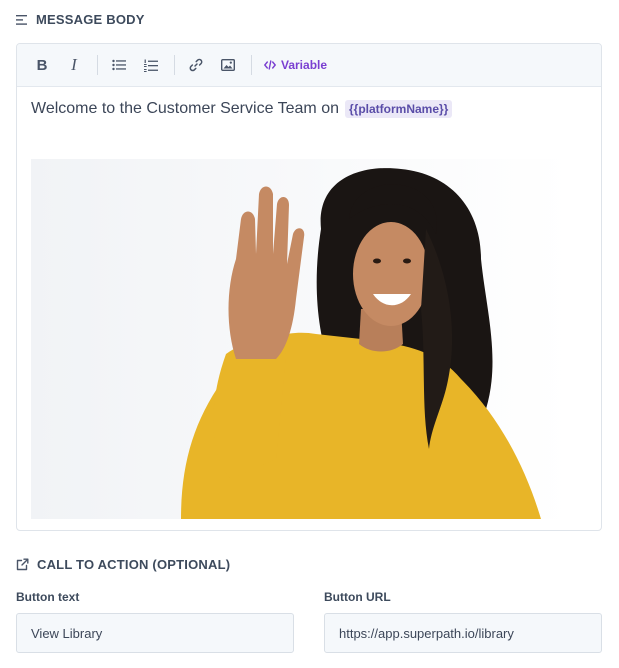 The height and width of the screenshot is (668, 619). I want to click on link-icon, so click(196, 65).